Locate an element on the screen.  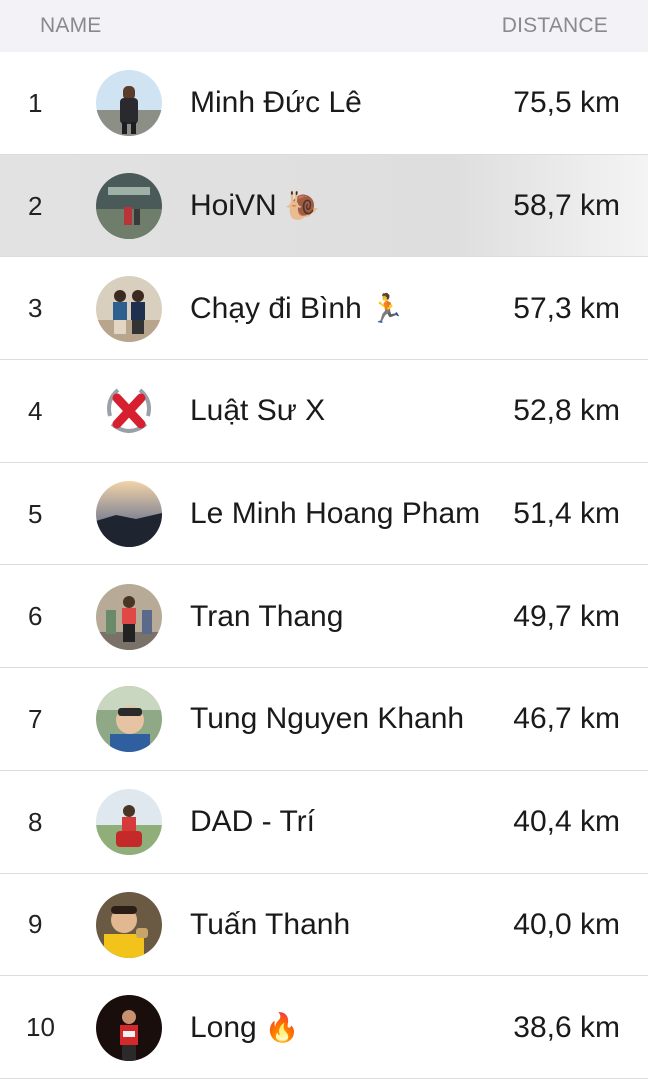
leaderboard-row: 1 Minh Đức Lê 75,5 km is located at coordinates (324, 103).